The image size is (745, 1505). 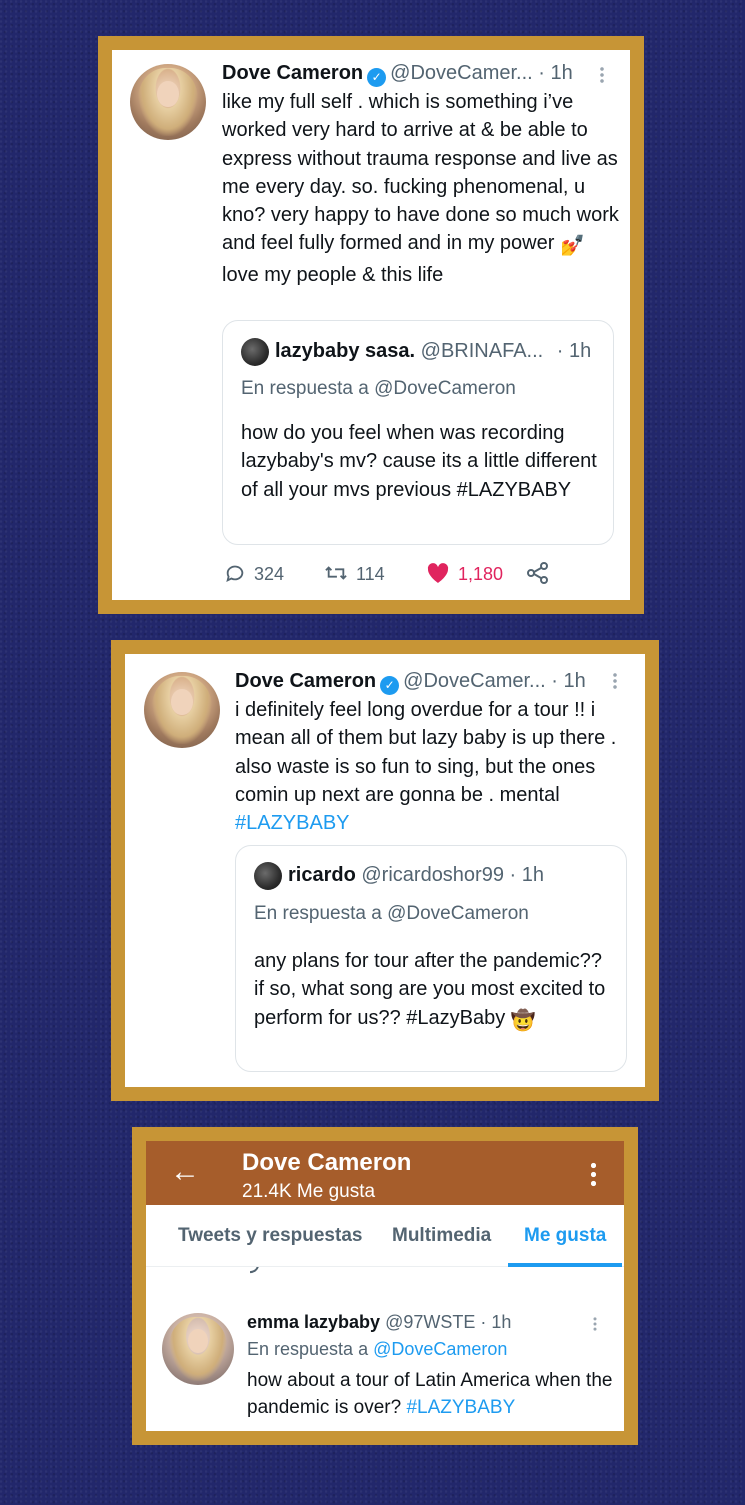 What do you see at coordinates (432, 875) in the screenshot?
I see `quote-author-handle: @ricardoshor99` at bounding box center [432, 875].